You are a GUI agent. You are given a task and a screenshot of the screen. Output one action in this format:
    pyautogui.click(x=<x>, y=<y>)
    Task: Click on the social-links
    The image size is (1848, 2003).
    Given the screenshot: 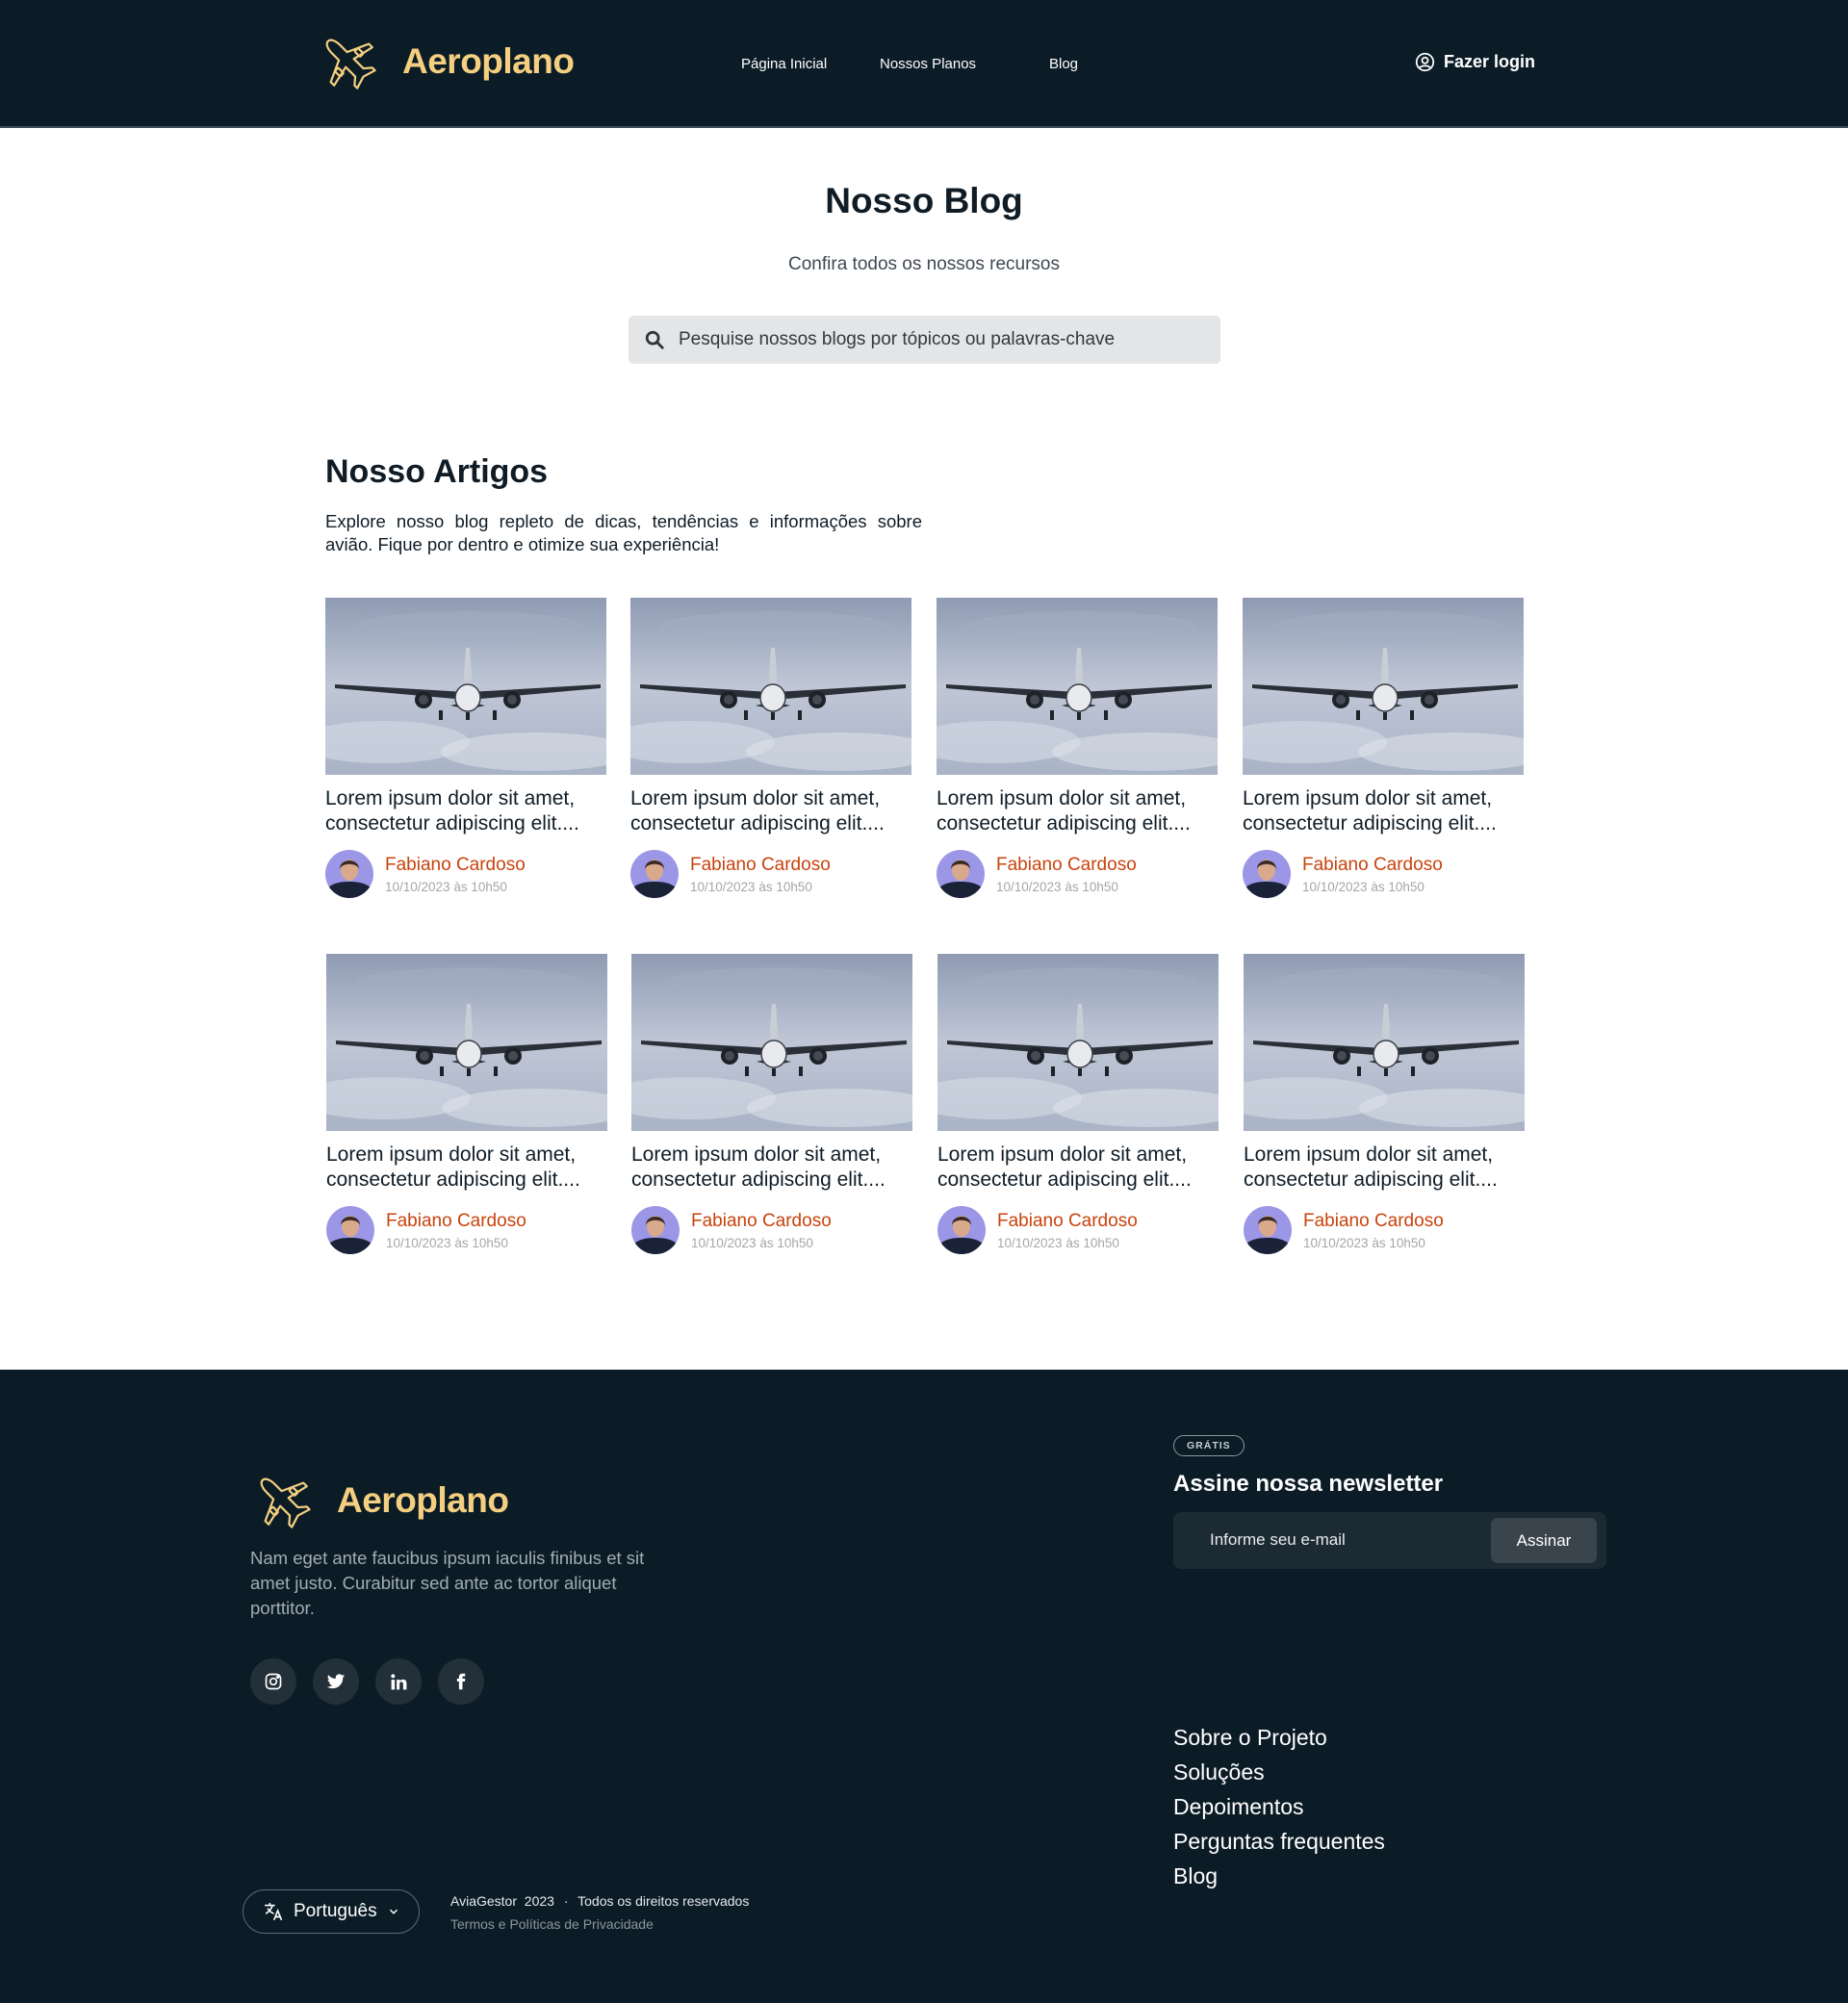 What is the action you would take?
    pyautogui.click(x=367, y=1681)
    